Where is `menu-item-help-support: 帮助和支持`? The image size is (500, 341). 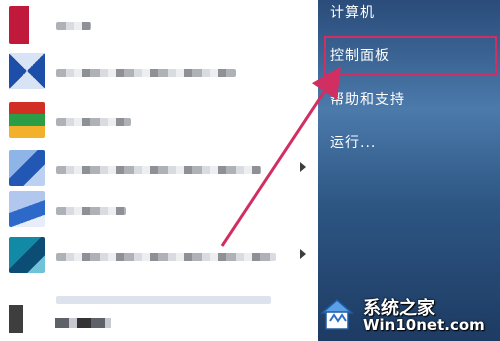
menu-item-help-support: 帮助和支持 is located at coordinates (367, 99).